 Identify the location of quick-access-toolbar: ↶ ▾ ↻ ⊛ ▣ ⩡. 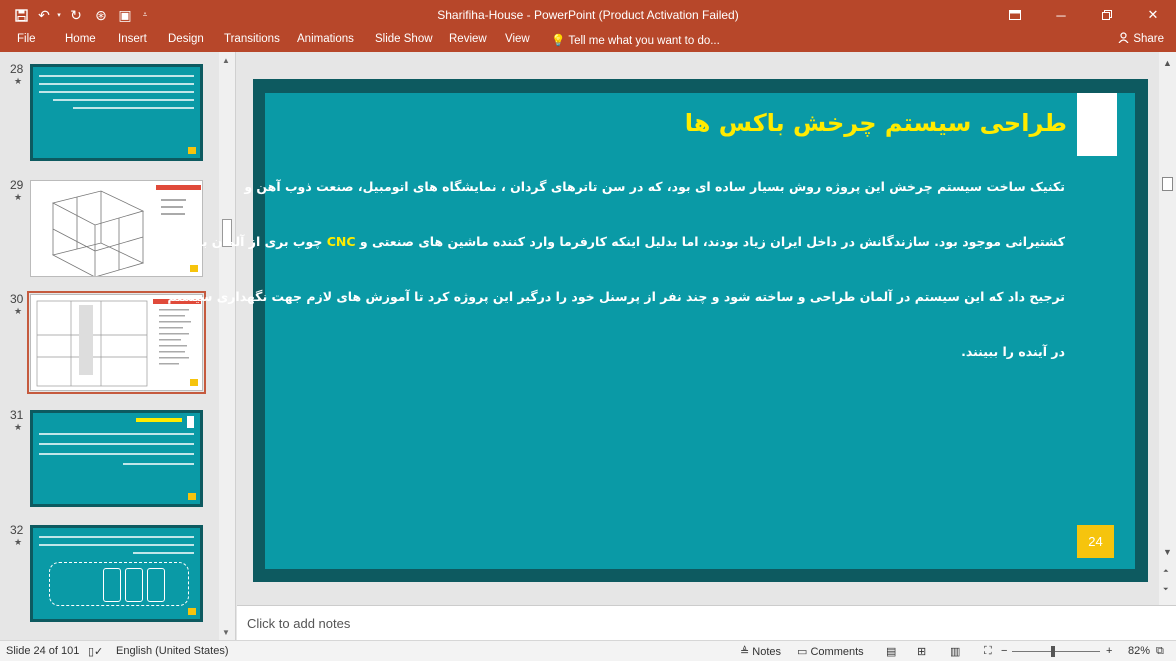
(77, 15).